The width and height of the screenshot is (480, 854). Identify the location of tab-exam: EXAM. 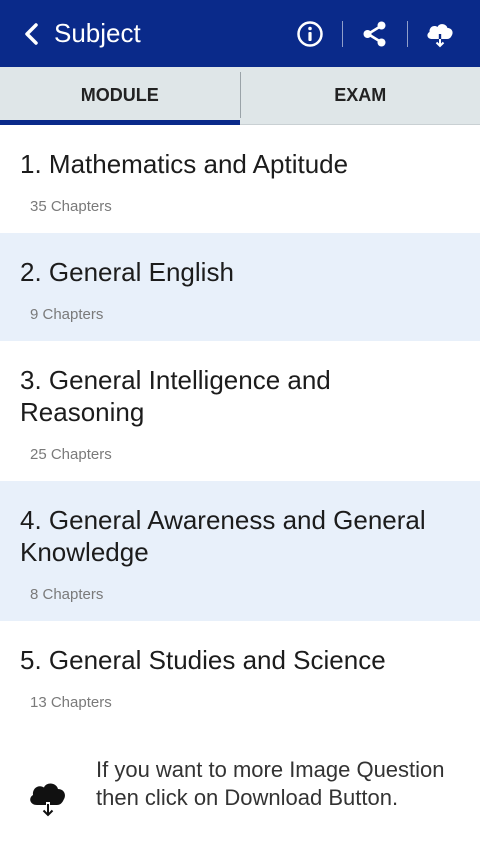
(360, 95).